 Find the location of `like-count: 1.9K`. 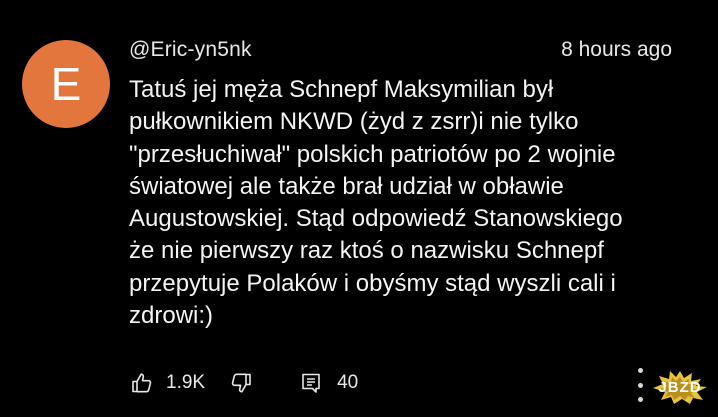

like-count: 1.9K is located at coordinates (186, 382).